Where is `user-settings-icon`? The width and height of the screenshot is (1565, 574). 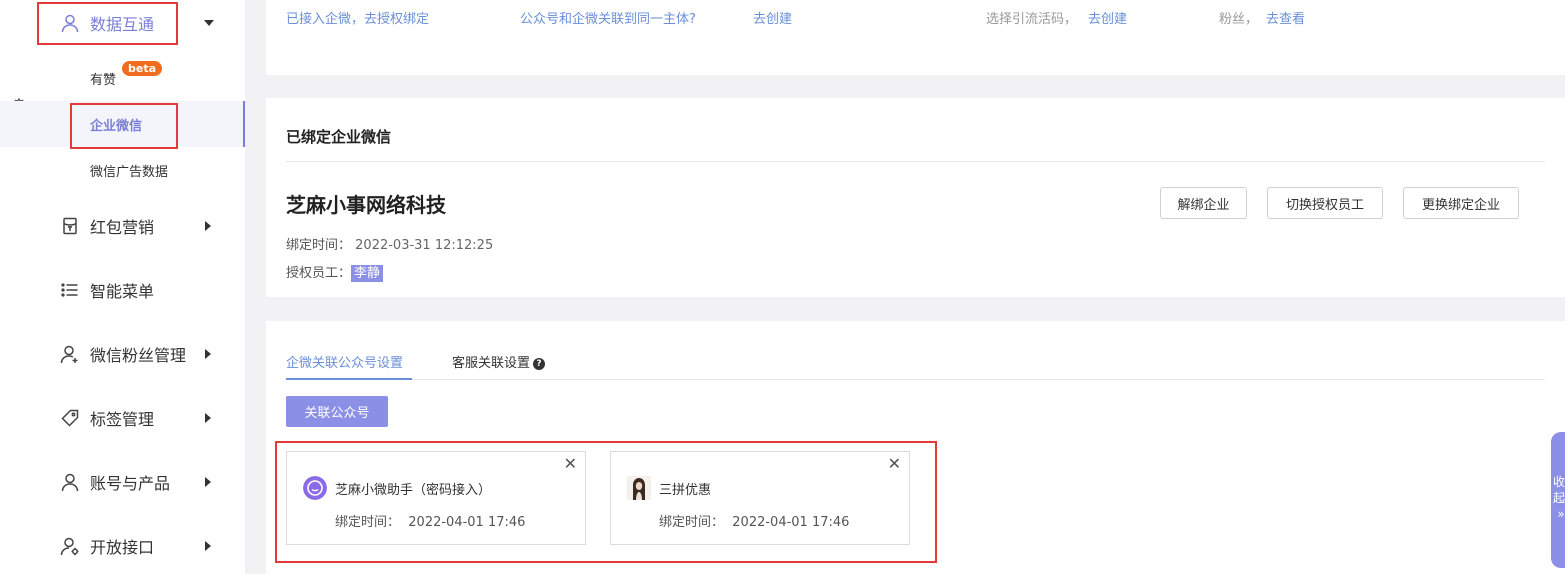
user-settings-icon is located at coordinates (69, 546).